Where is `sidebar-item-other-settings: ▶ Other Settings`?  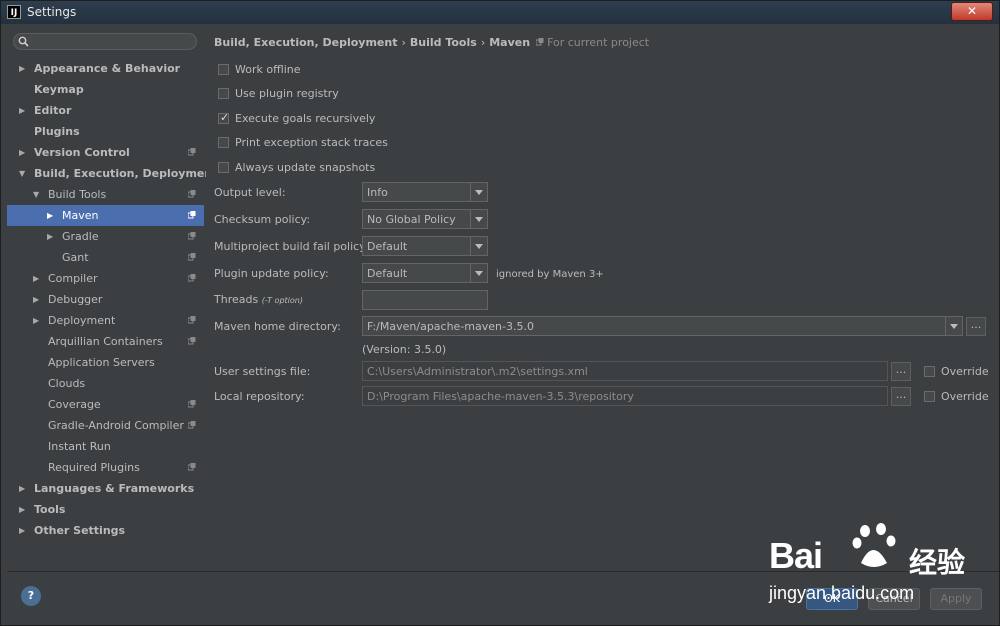
sidebar-item-other-settings: ▶ Other Settings is located at coordinates (105, 530).